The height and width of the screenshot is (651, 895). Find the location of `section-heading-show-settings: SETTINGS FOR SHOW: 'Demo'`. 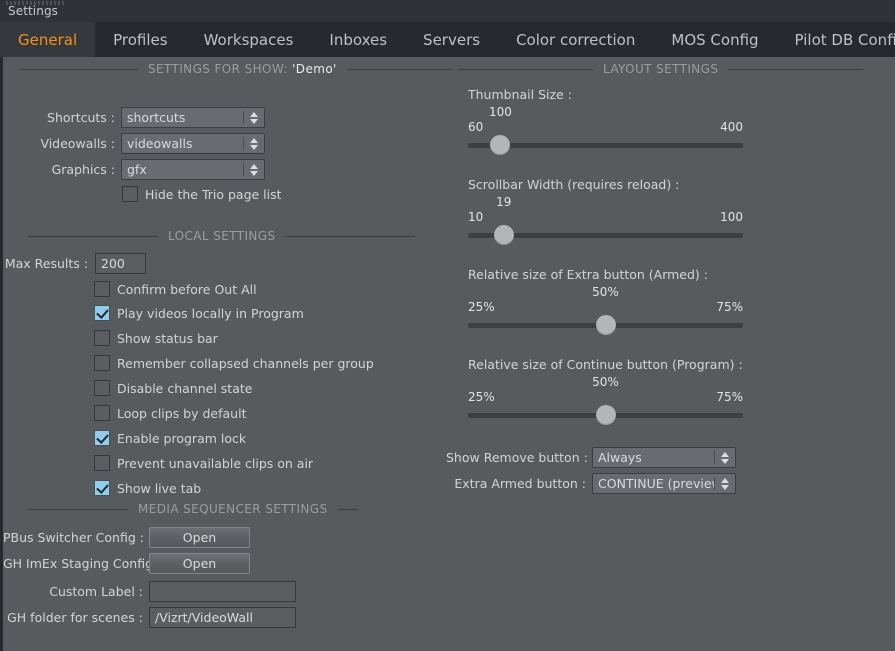

section-heading-show-settings: SETTINGS FOR SHOW: 'Demo' is located at coordinates (236, 69).